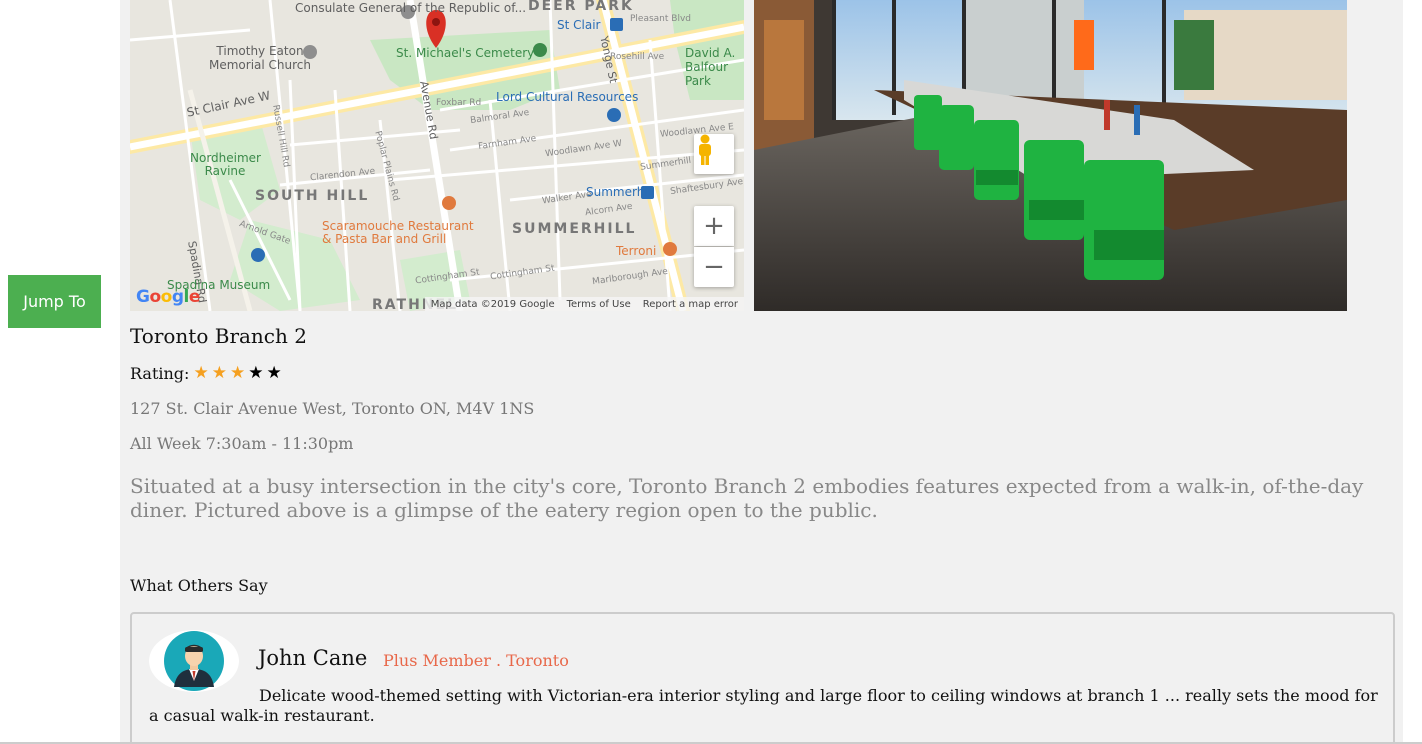 The width and height of the screenshot is (1422, 744). I want to click on branch-hours: All Week 7:30am - 11:30pm, so click(242, 443).